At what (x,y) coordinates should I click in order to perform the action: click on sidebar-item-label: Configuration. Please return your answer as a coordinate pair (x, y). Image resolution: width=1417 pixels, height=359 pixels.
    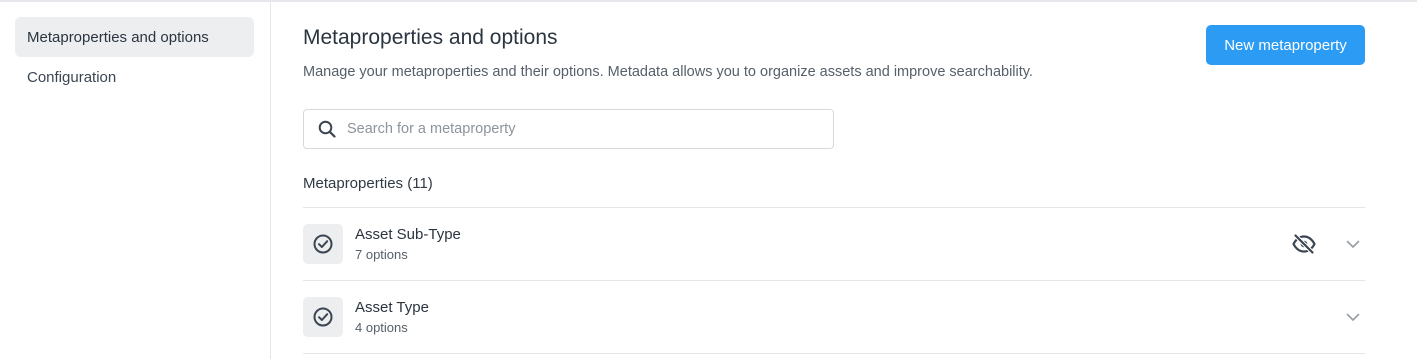
    Looking at the image, I should click on (72, 77).